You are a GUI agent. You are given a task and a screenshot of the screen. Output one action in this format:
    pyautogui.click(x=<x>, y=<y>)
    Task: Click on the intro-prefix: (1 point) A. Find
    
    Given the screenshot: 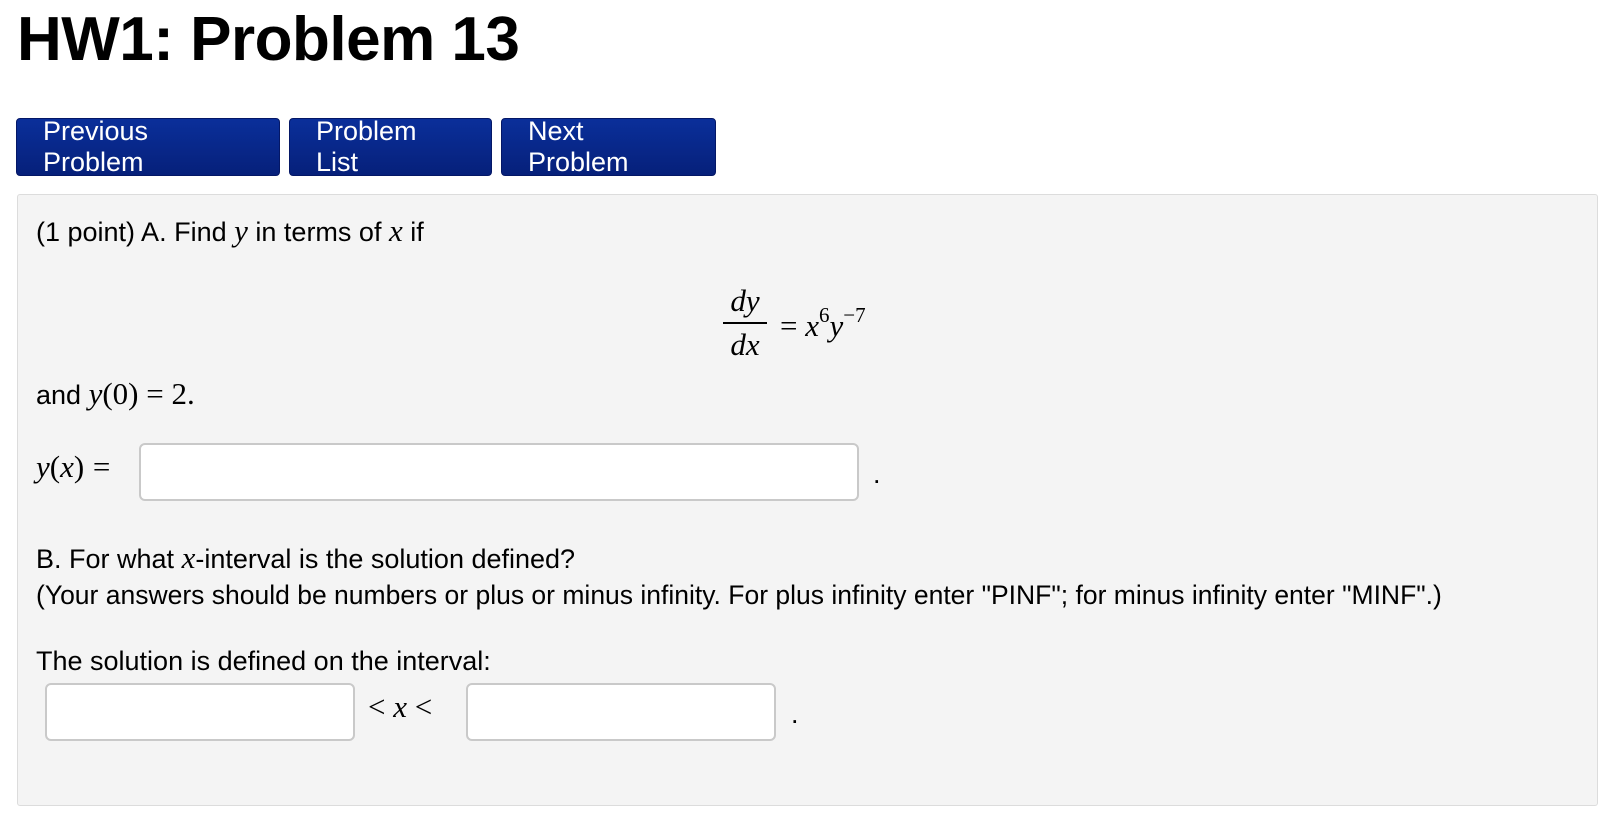 What is the action you would take?
    pyautogui.click(x=131, y=232)
    